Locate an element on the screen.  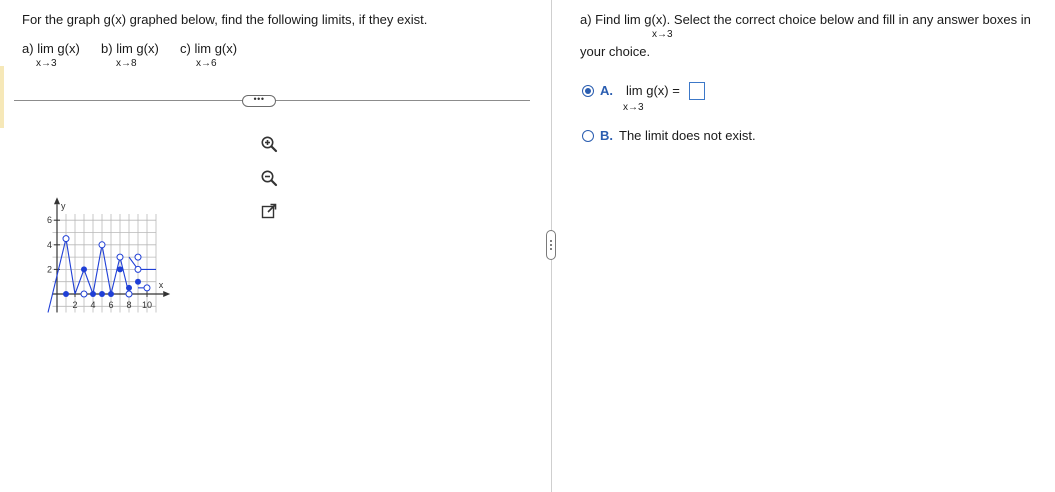
part-c-sub: x→6 is located at coordinates (206, 63).